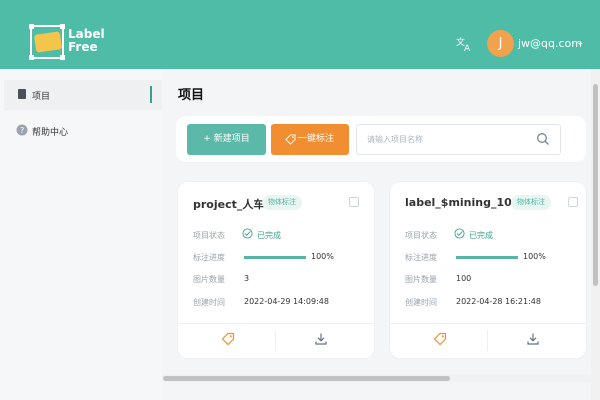 This screenshot has height=400, width=600. Describe the element at coordinates (247, 278) in the screenshot. I see `image-count-value: 3` at that location.